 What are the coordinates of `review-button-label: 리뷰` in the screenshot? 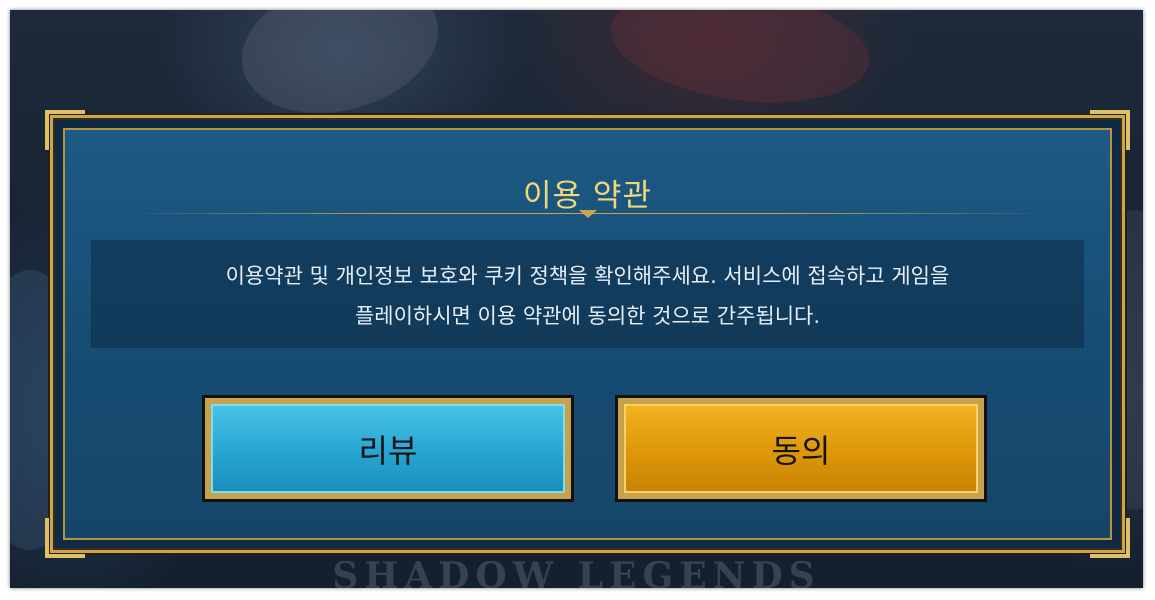 It's located at (388, 450).